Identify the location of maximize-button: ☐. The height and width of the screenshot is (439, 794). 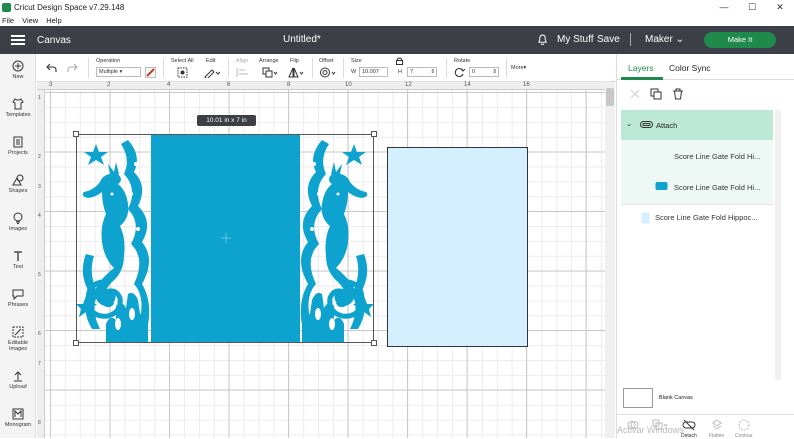
(752, 7).